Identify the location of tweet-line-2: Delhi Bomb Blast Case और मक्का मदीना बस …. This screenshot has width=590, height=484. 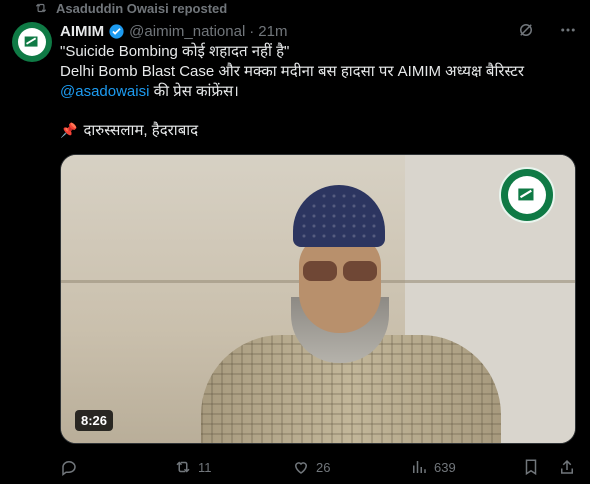
(292, 71).